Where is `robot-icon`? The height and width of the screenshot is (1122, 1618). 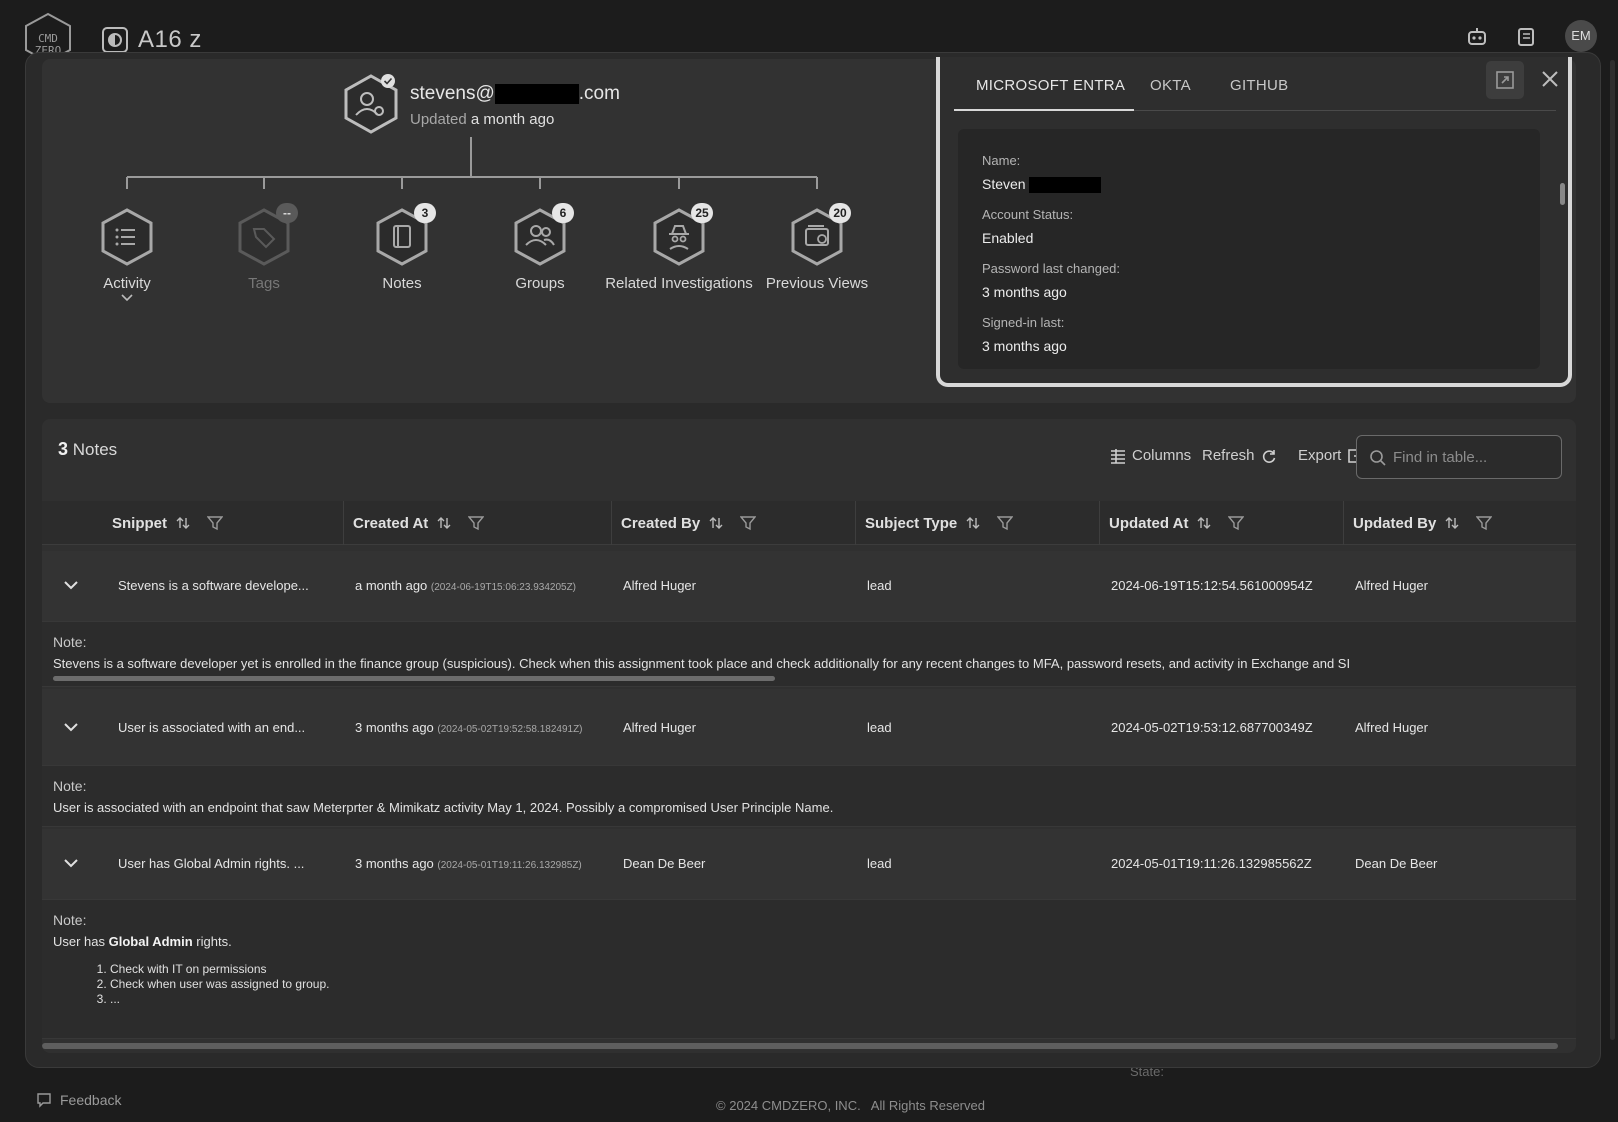
robot-icon is located at coordinates (1477, 37).